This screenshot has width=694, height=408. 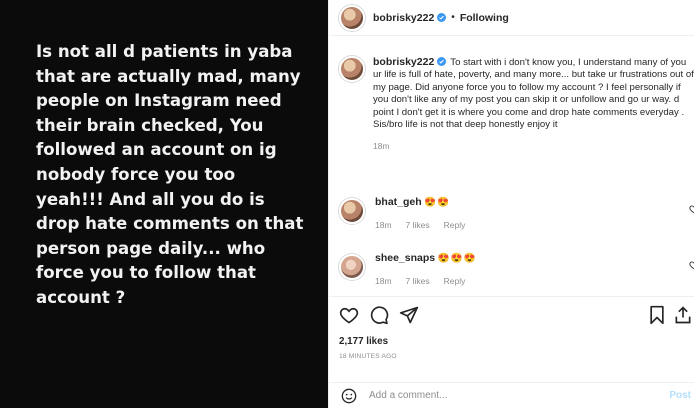 I want to click on comment-username: shee_snaps, so click(x=405, y=258).